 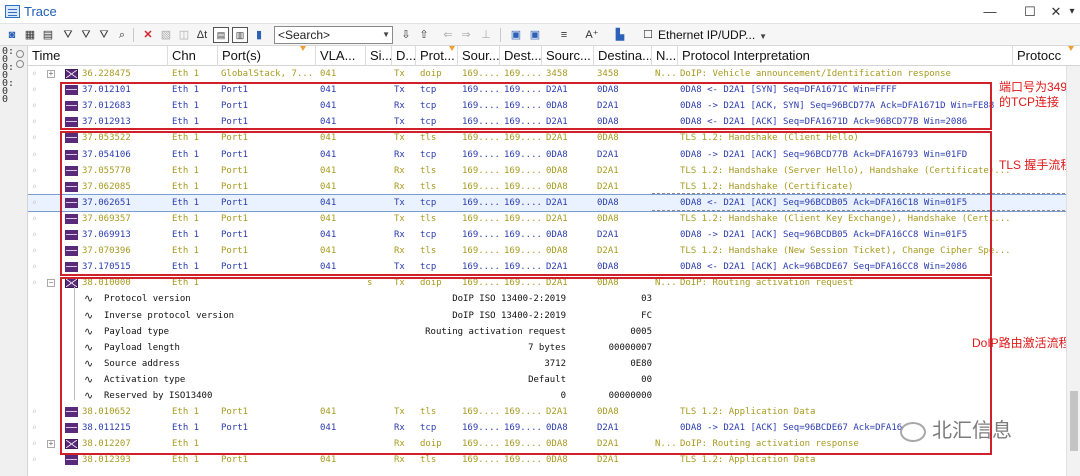 I want to click on search-input: <Search> ▼, so click(x=333, y=35).